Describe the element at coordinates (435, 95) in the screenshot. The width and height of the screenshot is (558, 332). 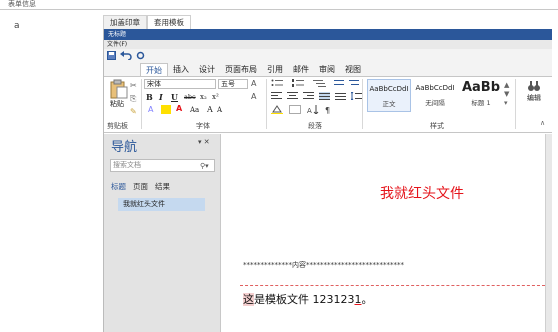
I see `style-no-spacing: AaBbCcDdI 无间隔` at that location.